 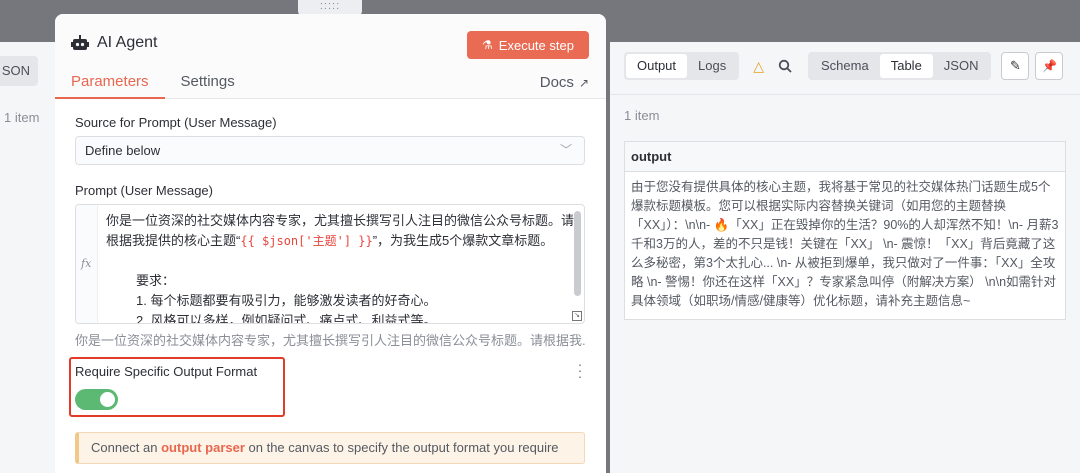 What do you see at coordinates (203, 447) in the screenshot?
I see `output-parser-link: output parser` at bounding box center [203, 447].